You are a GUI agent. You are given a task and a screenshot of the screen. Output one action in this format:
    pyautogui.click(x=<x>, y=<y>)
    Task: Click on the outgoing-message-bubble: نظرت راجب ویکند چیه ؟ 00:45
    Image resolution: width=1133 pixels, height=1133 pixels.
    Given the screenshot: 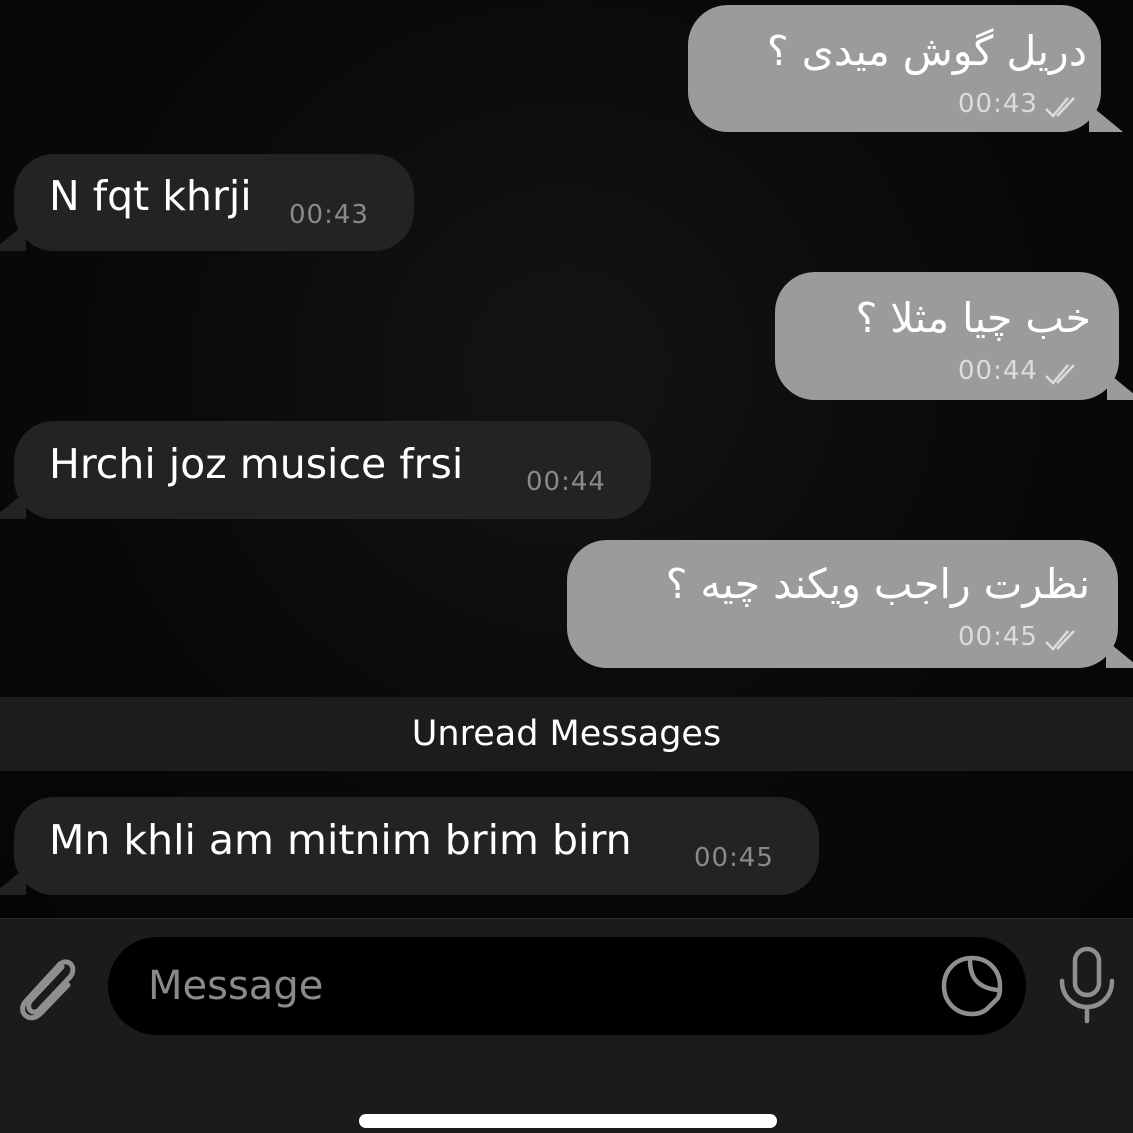 What is the action you would take?
    pyautogui.click(x=850, y=604)
    